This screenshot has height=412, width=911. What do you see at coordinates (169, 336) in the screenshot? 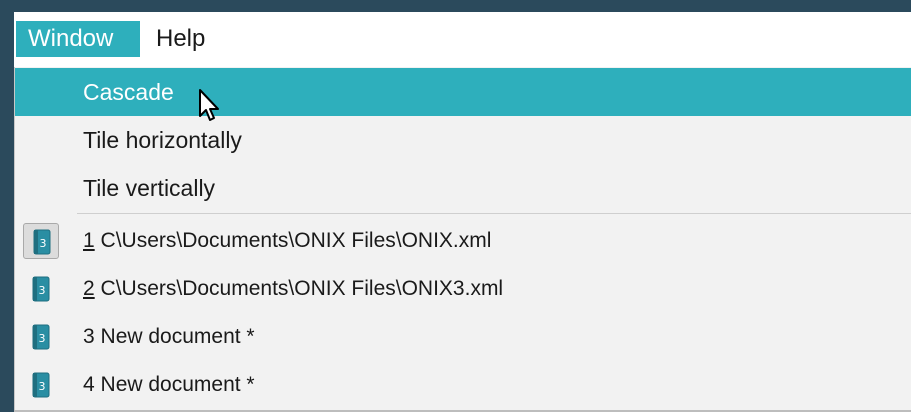
I see `menu-item-document-3-label: 3 New document *` at bounding box center [169, 336].